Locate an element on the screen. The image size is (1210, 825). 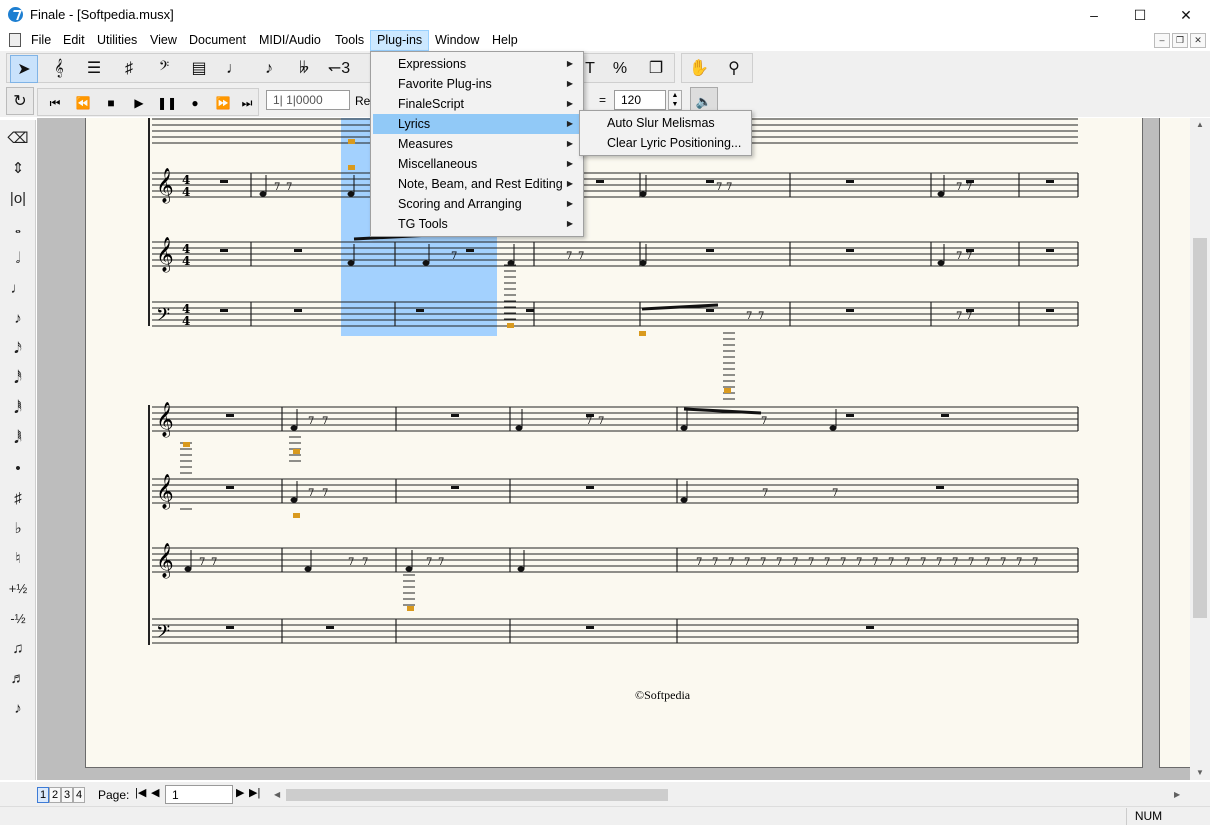
maximize-button: ☐ is located at coordinates (1140, 15).